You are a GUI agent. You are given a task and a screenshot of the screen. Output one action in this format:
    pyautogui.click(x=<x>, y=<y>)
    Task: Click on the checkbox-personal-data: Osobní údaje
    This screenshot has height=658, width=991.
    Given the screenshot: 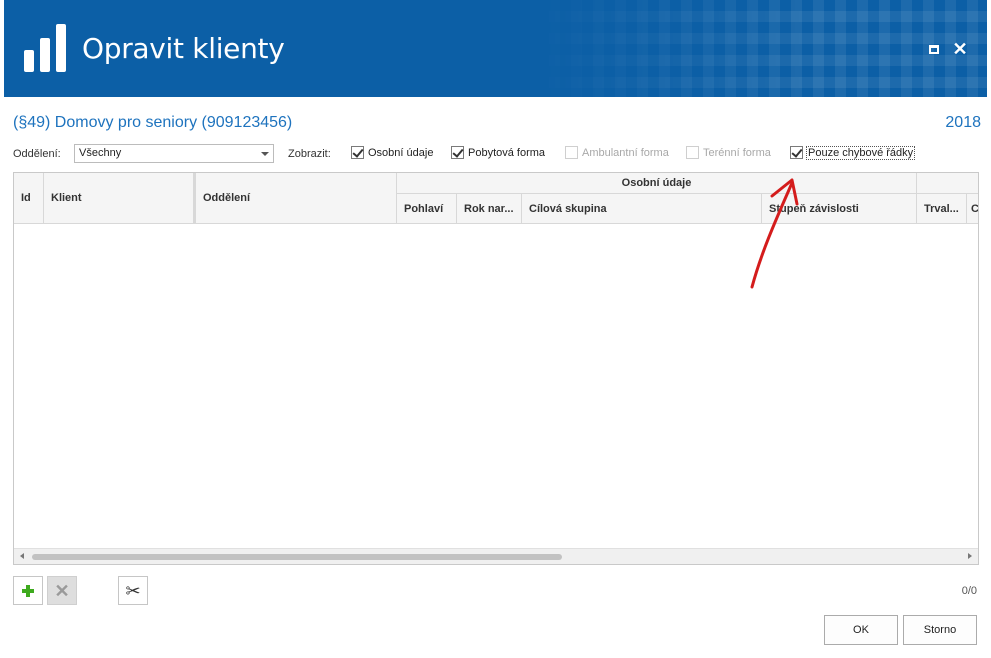 What is the action you would take?
    pyautogui.click(x=392, y=152)
    